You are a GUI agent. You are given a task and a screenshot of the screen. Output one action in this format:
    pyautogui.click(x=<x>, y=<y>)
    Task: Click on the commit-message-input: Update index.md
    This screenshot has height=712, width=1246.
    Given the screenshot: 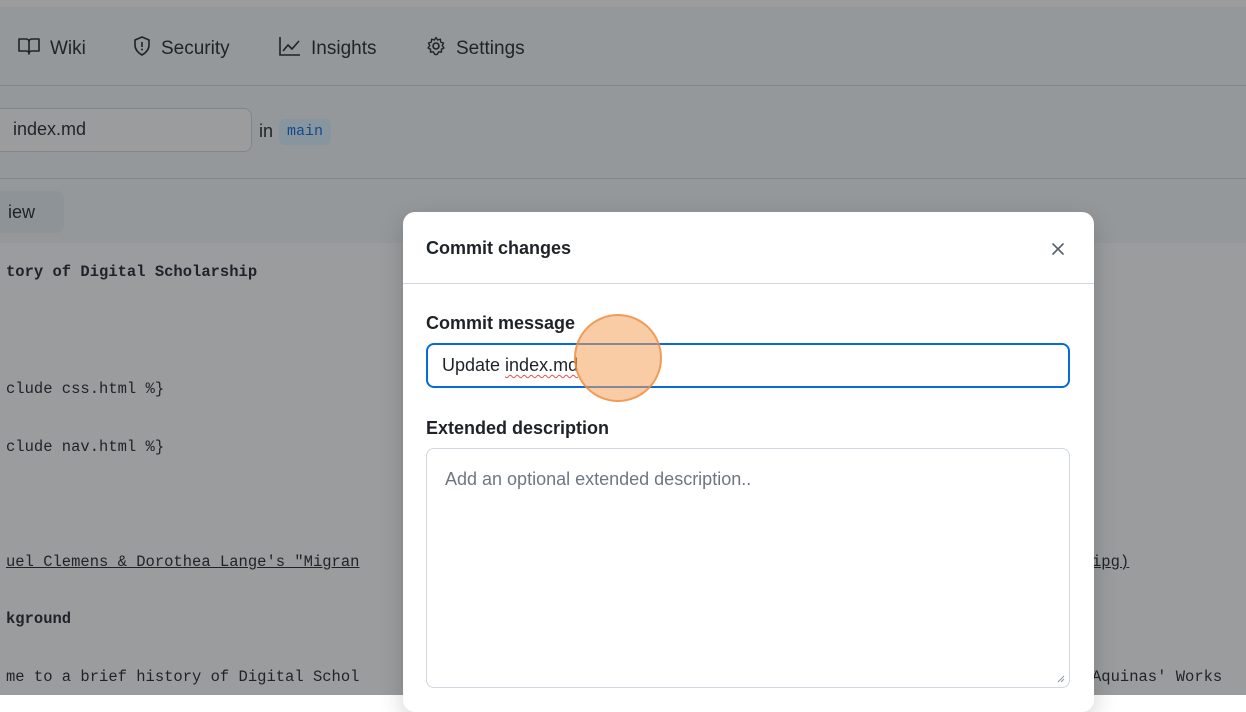 What is the action you would take?
    pyautogui.click(x=748, y=365)
    